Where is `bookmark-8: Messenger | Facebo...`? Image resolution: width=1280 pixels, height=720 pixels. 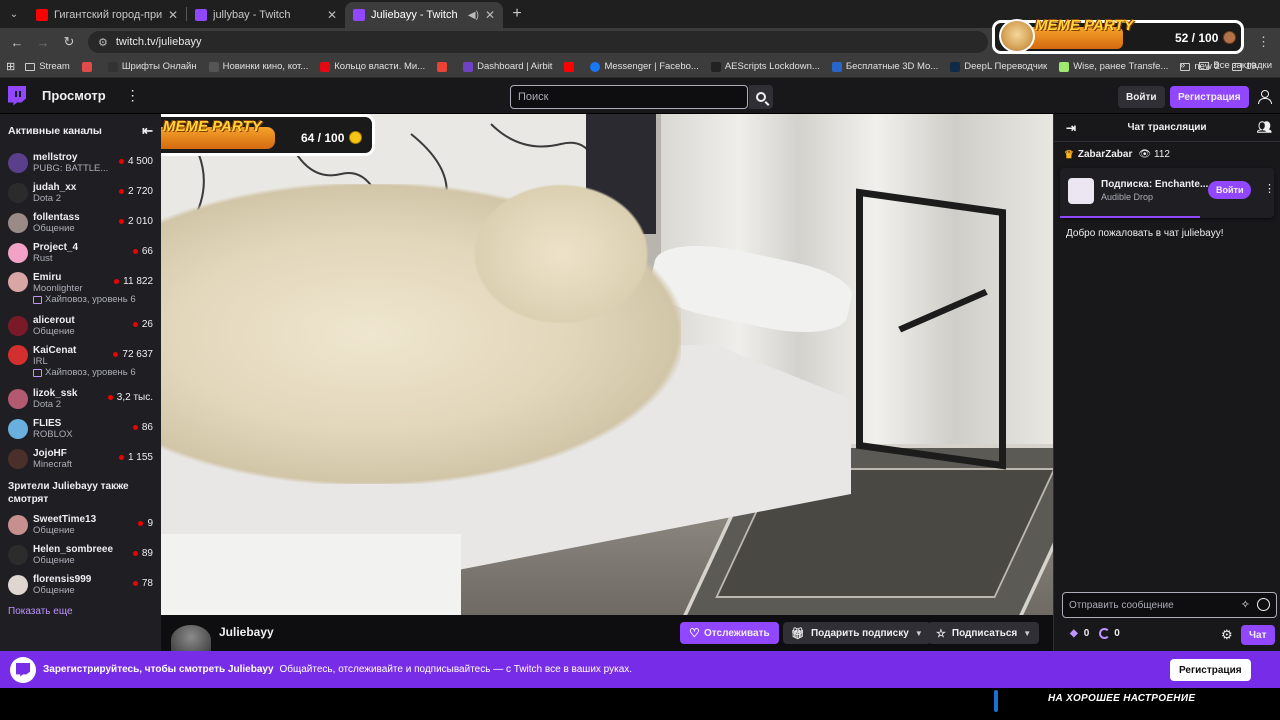 bookmark-8: Messenger | Facebo... is located at coordinates (644, 66).